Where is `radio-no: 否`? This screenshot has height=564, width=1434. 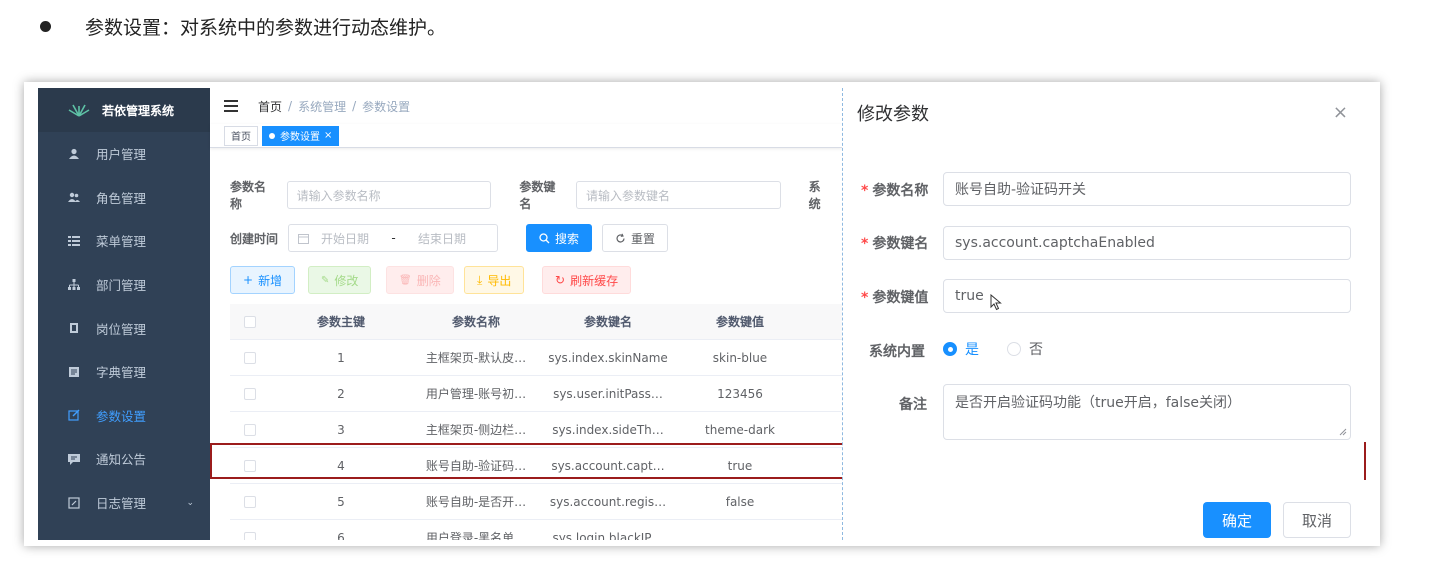
radio-no: 否 is located at coordinates (1025, 349).